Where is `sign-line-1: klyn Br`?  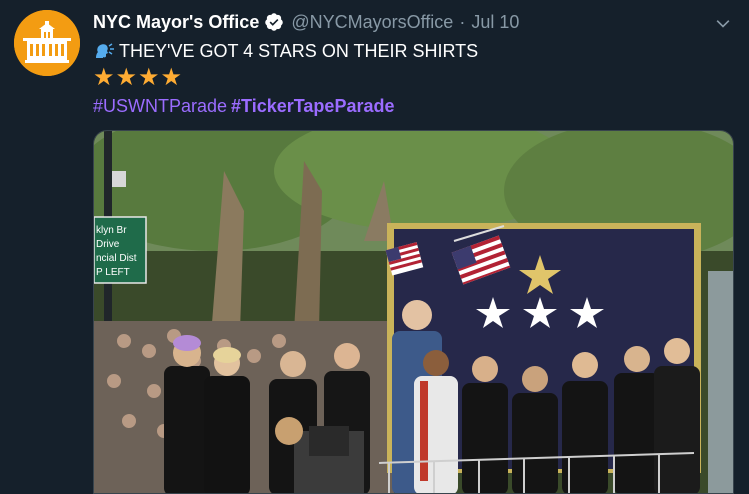
sign-line-1: klyn Br is located at coordinates (111, 230).